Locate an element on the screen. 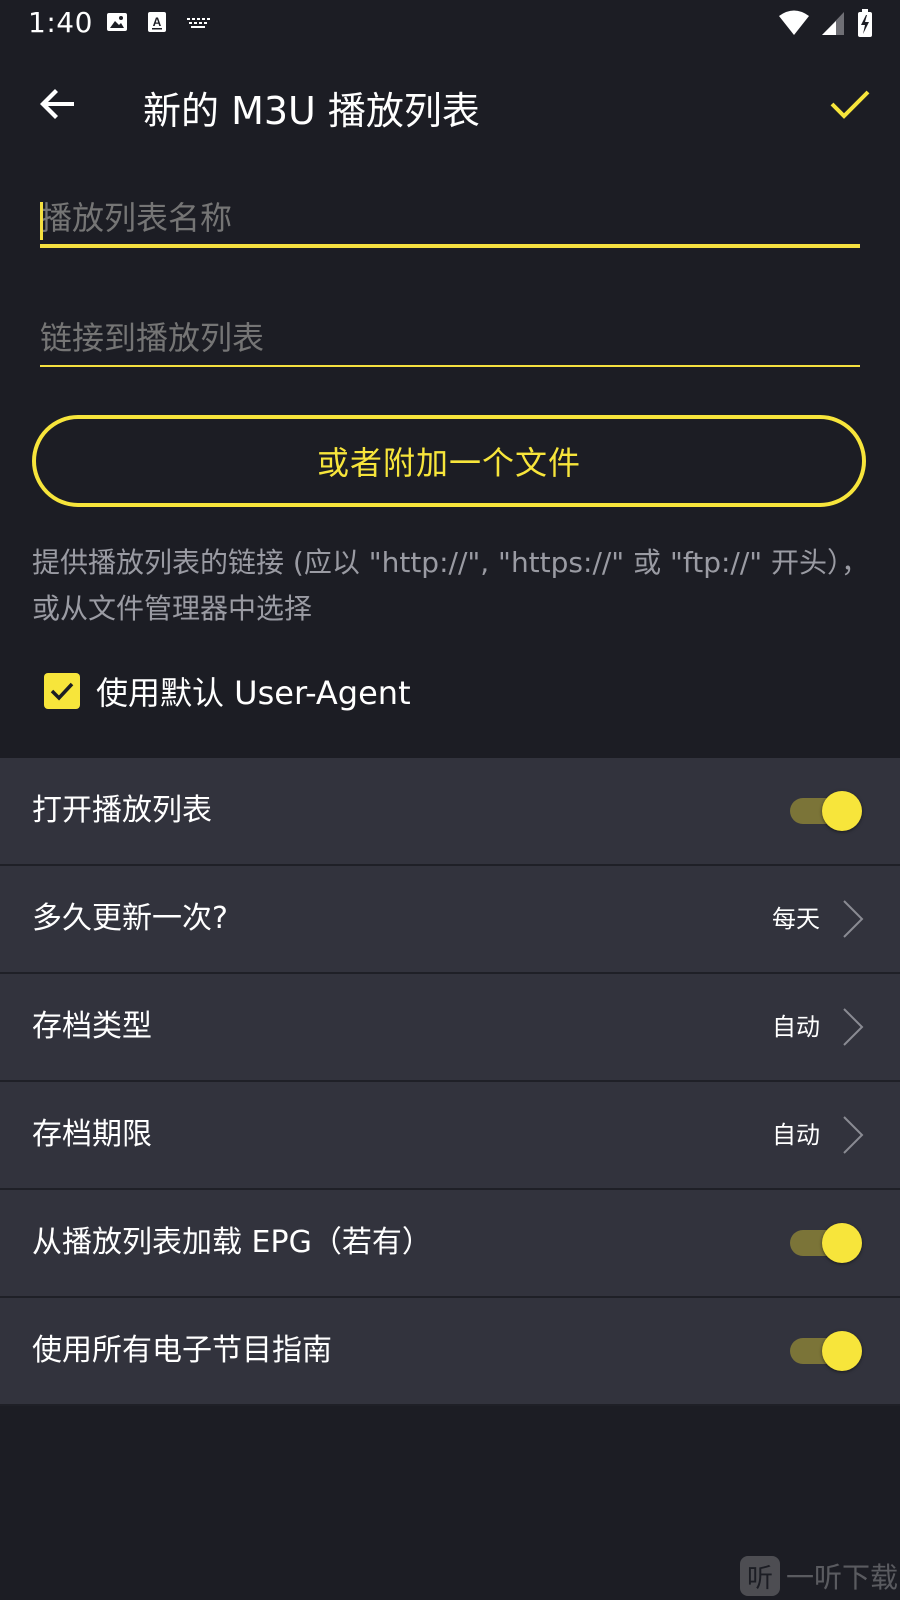 This screenshot has width=900, height=1600. playlist-url-field is located at coordinates (450, 340).